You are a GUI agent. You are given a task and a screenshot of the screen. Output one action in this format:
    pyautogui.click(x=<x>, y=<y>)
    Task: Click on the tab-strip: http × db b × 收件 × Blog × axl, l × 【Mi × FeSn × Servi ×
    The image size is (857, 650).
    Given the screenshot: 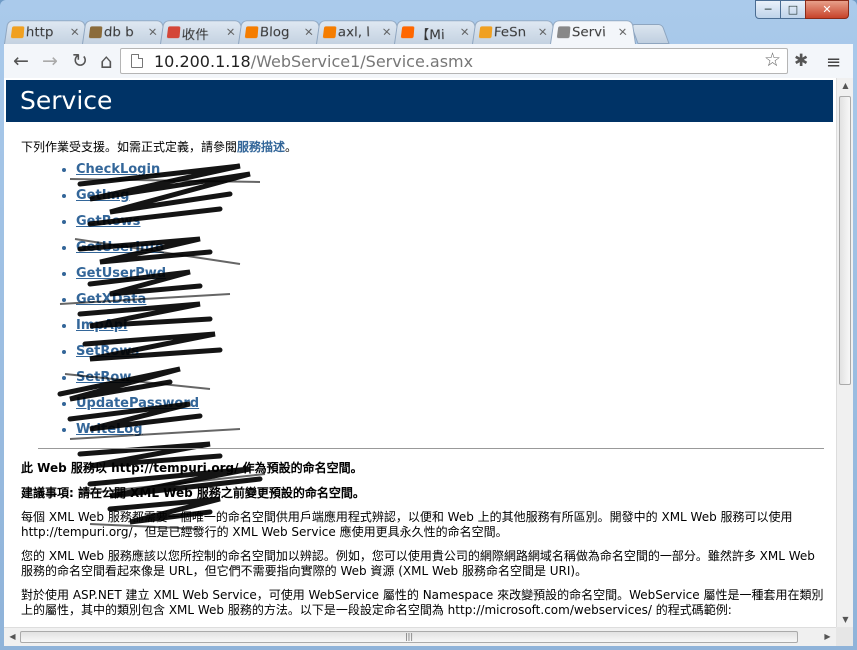 What is the action you would take?
    pyautogui.click(x=337, y=31)
    